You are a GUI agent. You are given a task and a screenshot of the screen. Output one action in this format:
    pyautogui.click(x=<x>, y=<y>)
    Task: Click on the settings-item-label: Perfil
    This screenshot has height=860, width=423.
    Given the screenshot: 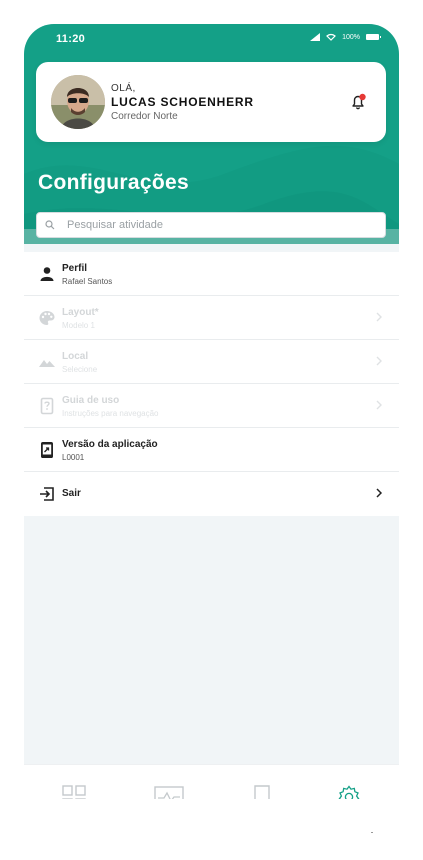 What is the action you would take?
    pyautogui.click(x=75, y=268)
    